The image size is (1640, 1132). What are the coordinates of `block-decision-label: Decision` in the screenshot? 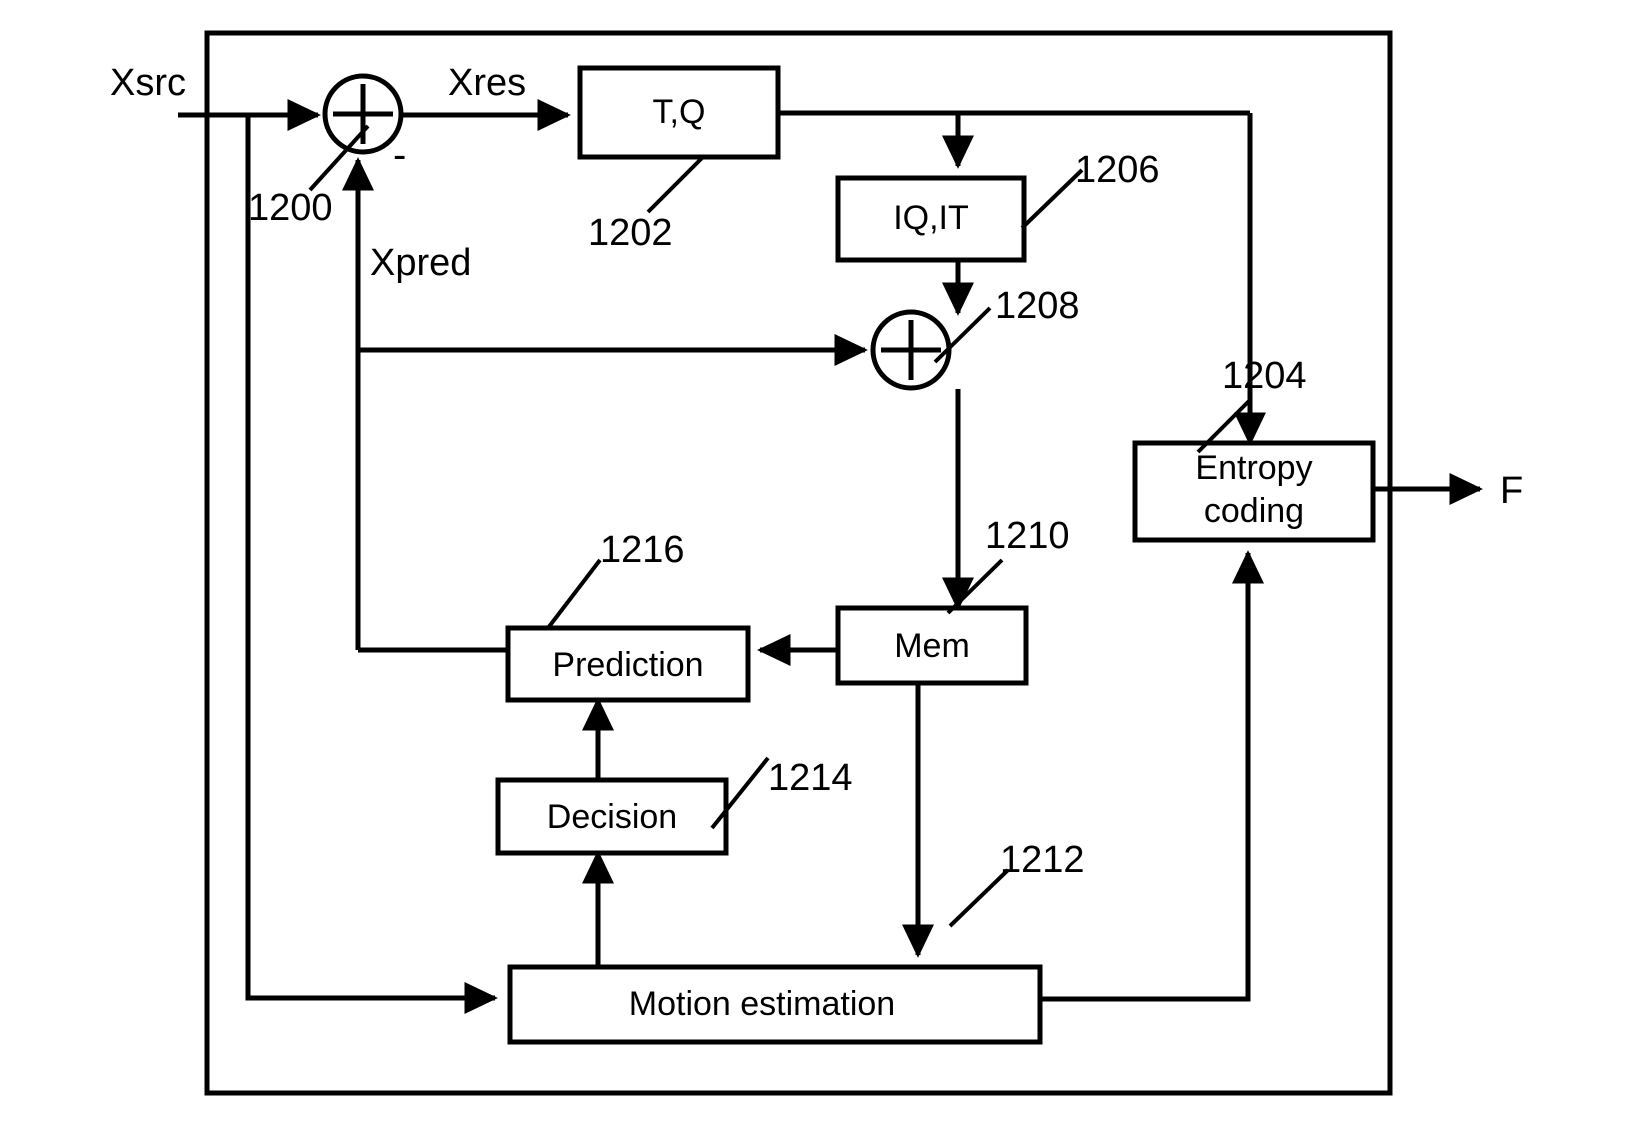 It's located at (612, 817).